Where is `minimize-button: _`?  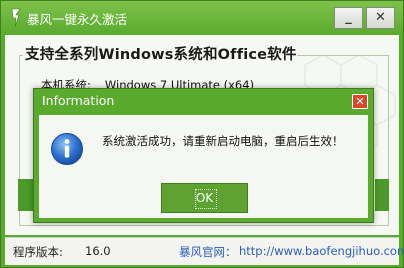
minimize-button: _ is located at coordinates (348, 18).